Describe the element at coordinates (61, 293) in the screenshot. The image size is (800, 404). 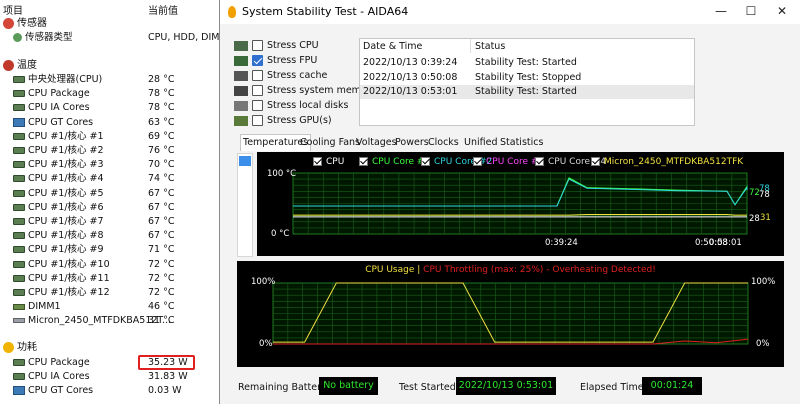
I see `sensor-label-wrap: CPU #1/核心 #12` at that location.